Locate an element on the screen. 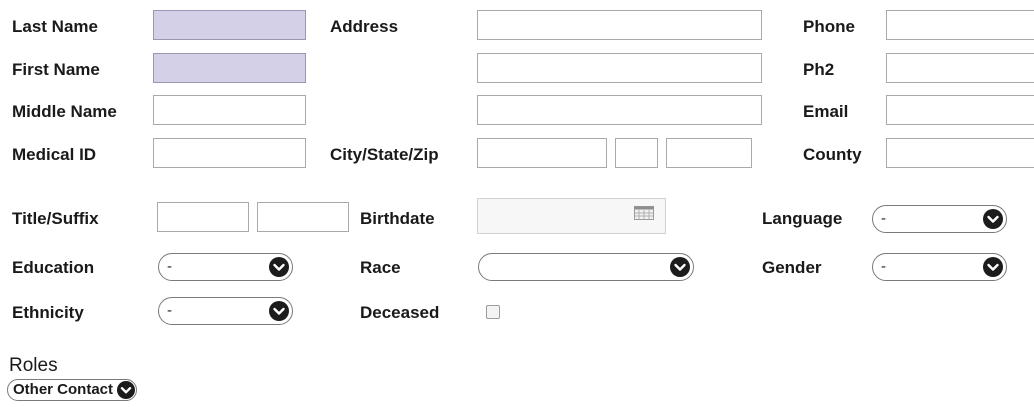 The height and width of the screenshot is (407, 1034). county-label: County is located at coordinates (832, 154).